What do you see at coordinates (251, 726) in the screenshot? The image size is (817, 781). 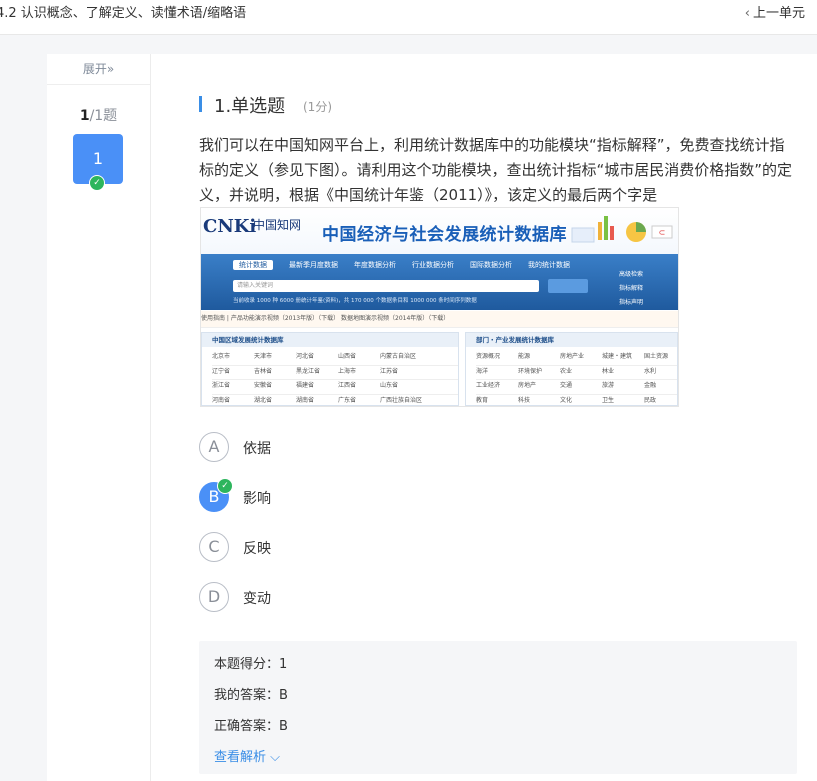 I see `correct-answer: 正确答案：B` at bounding box center [251, 726].